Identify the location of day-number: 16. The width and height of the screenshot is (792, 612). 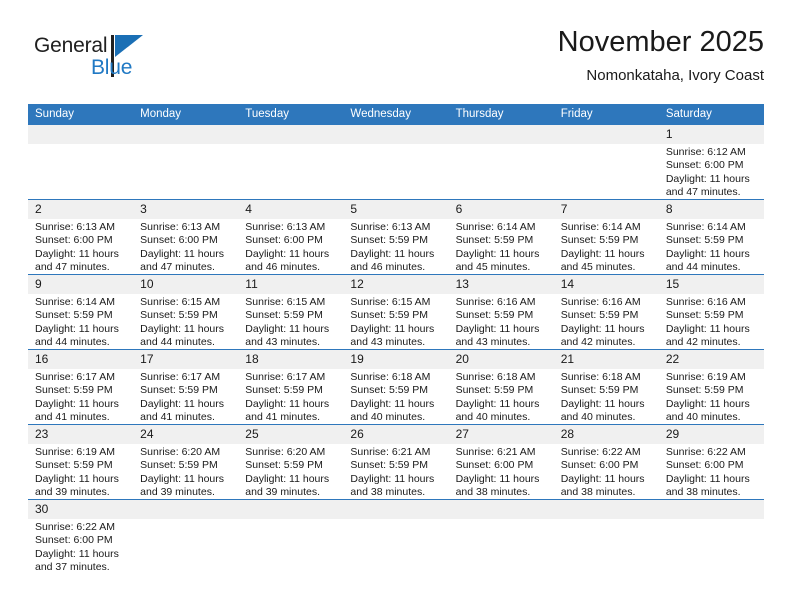
(80, 359).